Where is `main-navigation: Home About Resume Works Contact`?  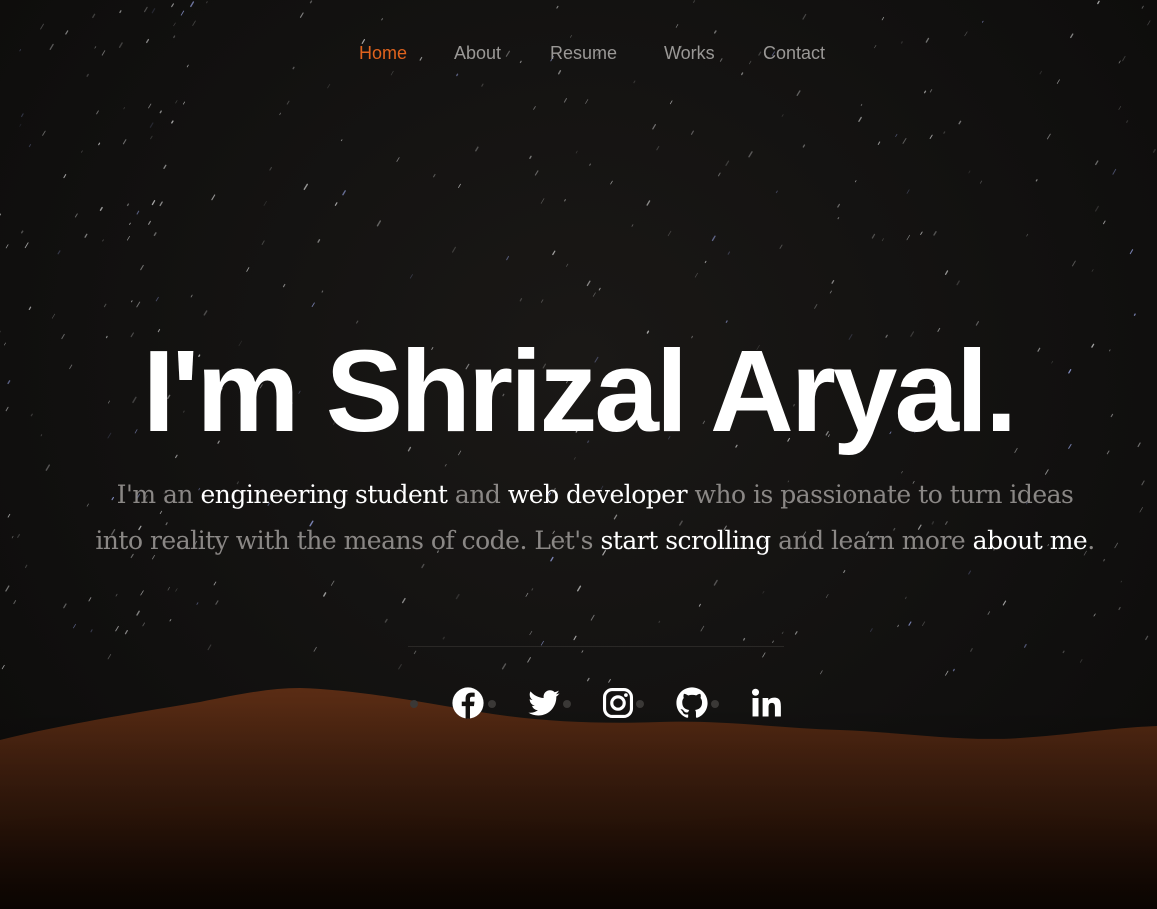
main-navigation: Home About Resume Works Contact is located at coordinates (578, 53).